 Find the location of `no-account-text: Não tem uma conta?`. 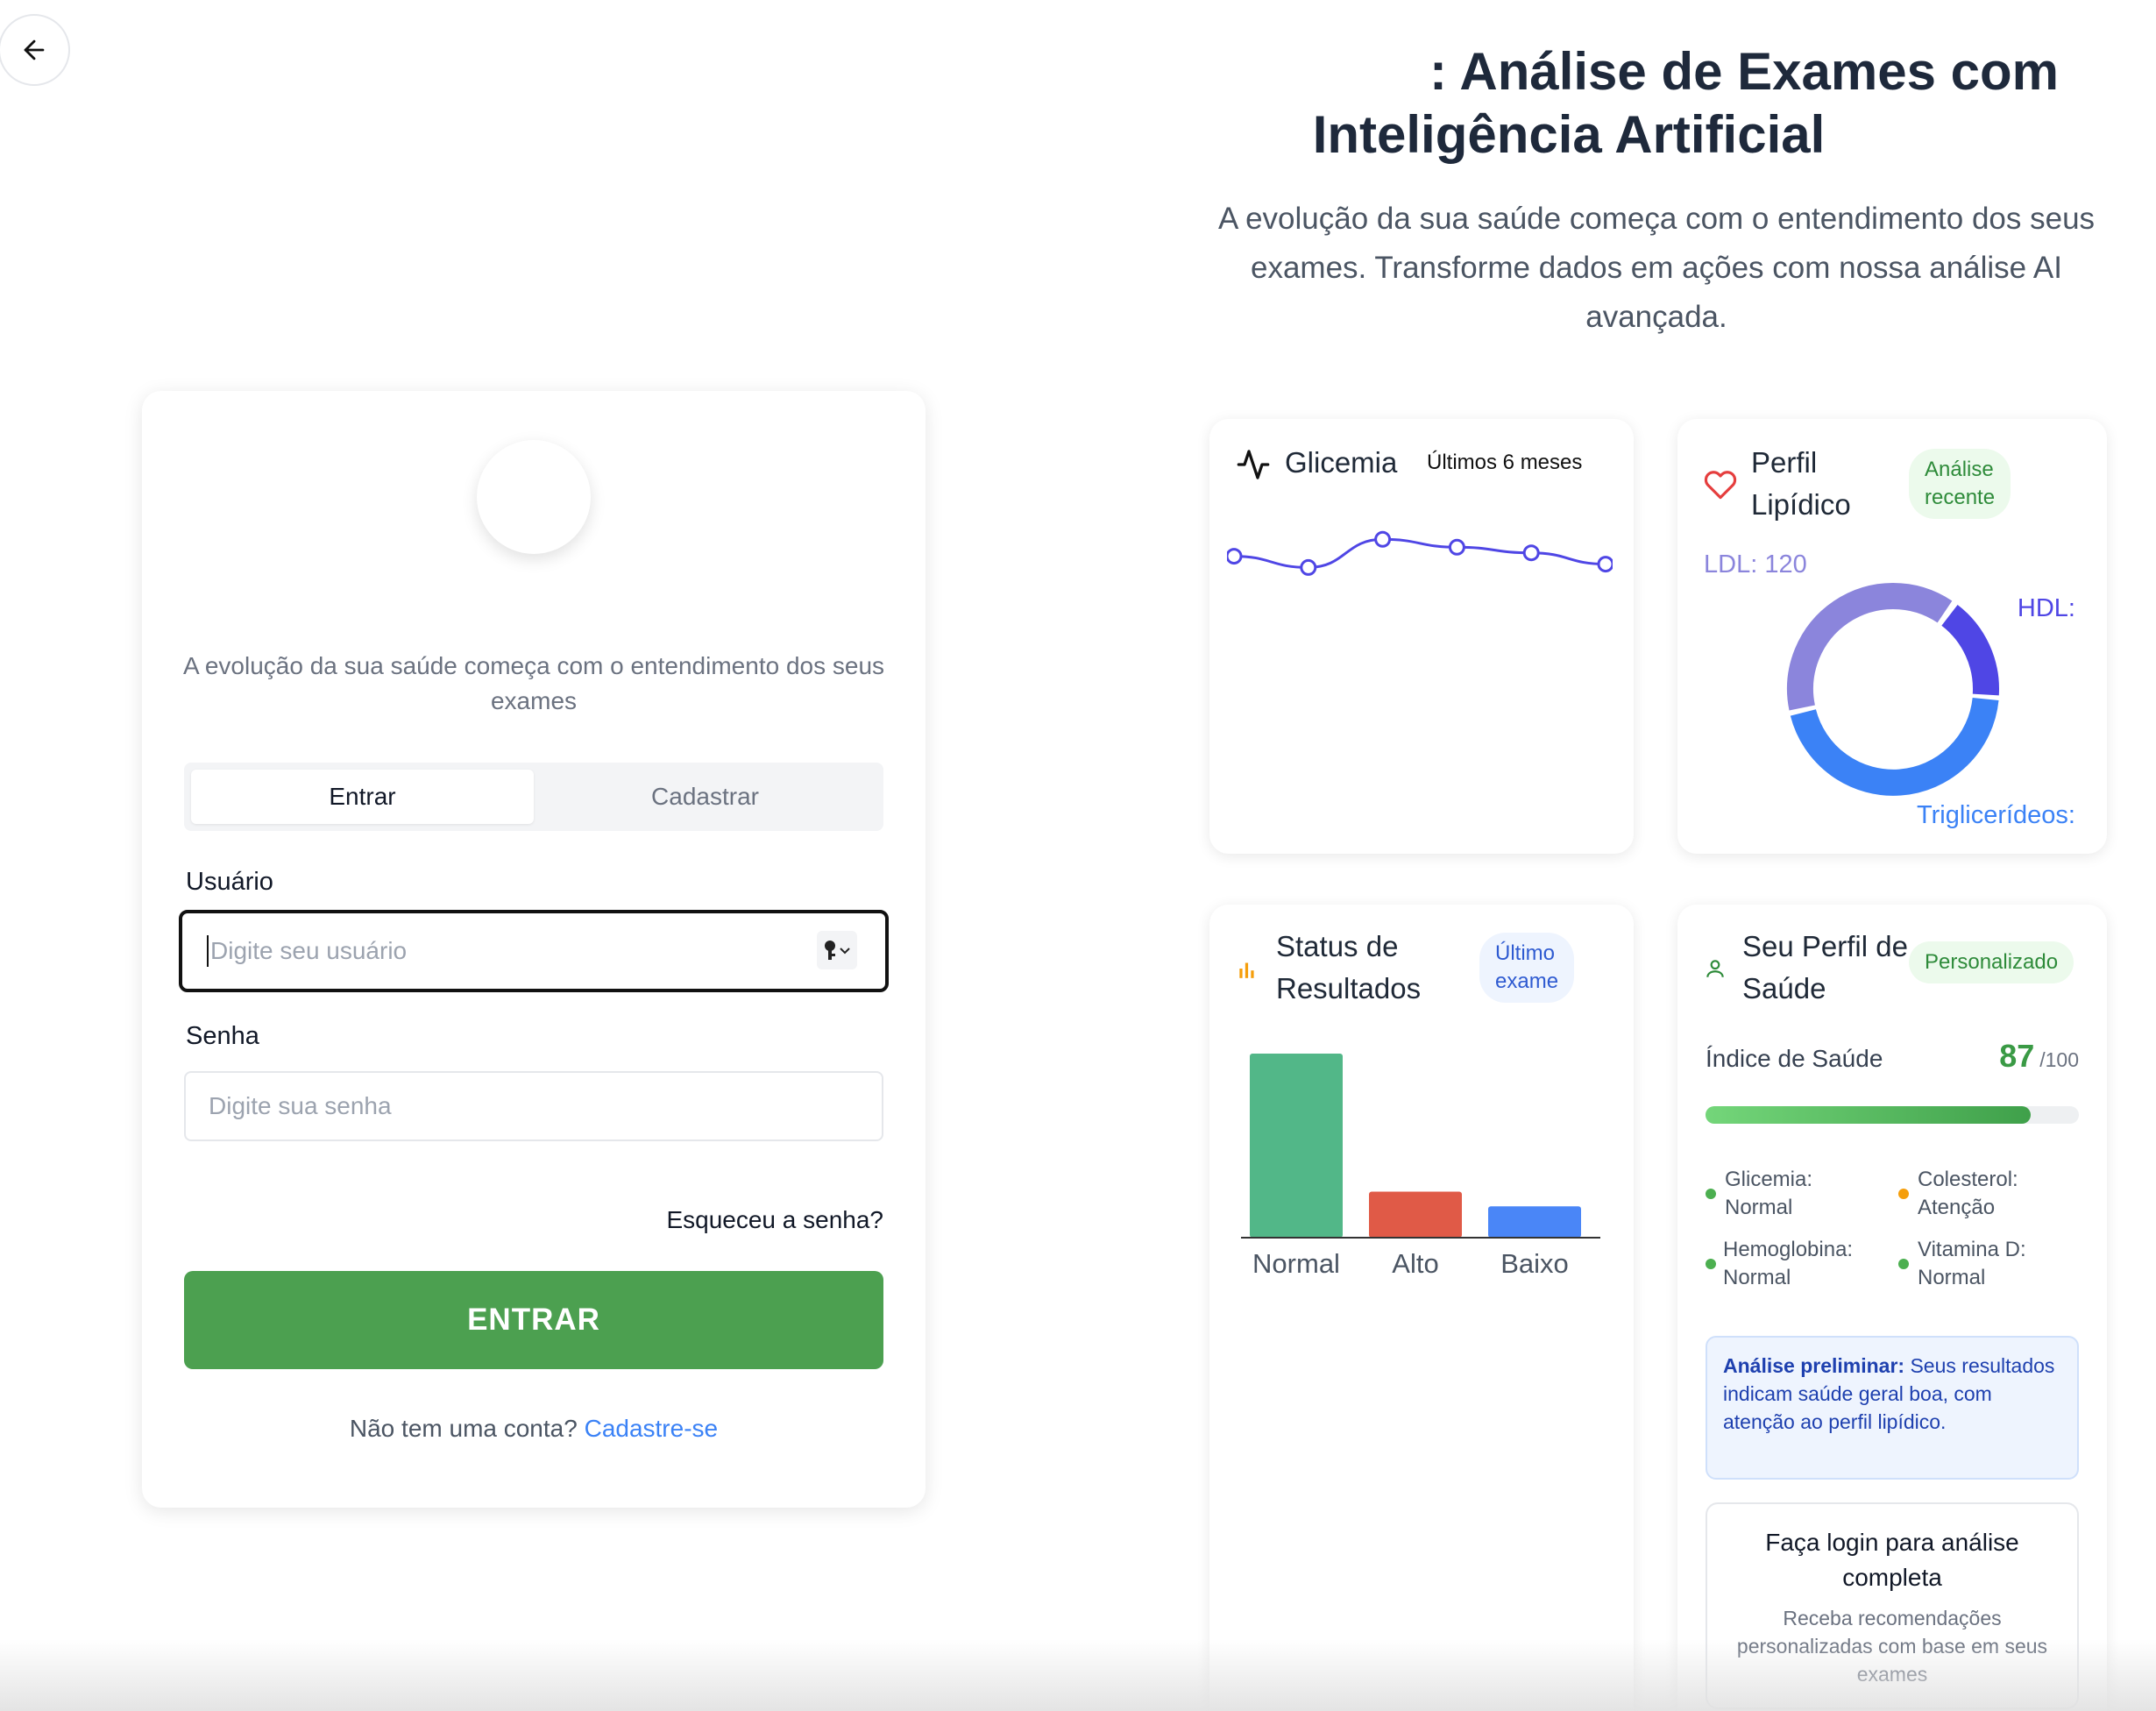

no-account-text: Não tem uma conta? is located at coordinates (463, 1428).